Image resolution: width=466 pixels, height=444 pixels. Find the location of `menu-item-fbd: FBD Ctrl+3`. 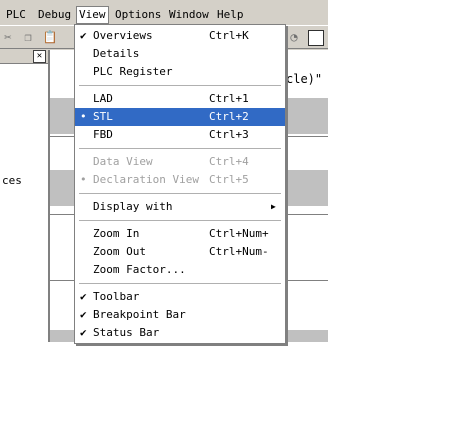

menu-item-fbd: FBD Ctrl+3 is located at coordinates (180, 135).